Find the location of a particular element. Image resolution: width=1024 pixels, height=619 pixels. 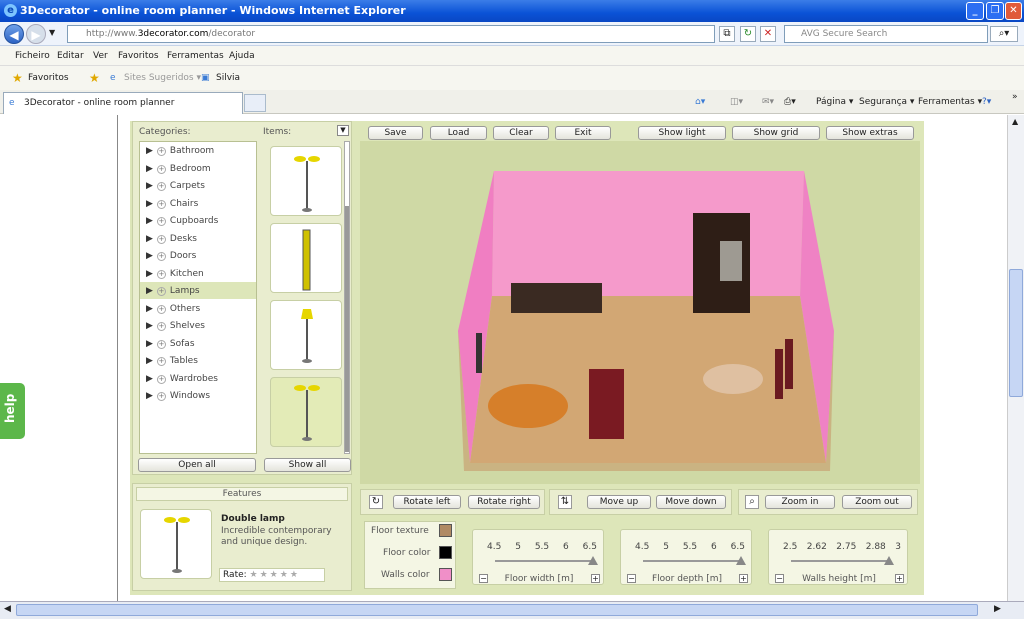

page-scroll-thumb is located at coordinates (1016, 333).